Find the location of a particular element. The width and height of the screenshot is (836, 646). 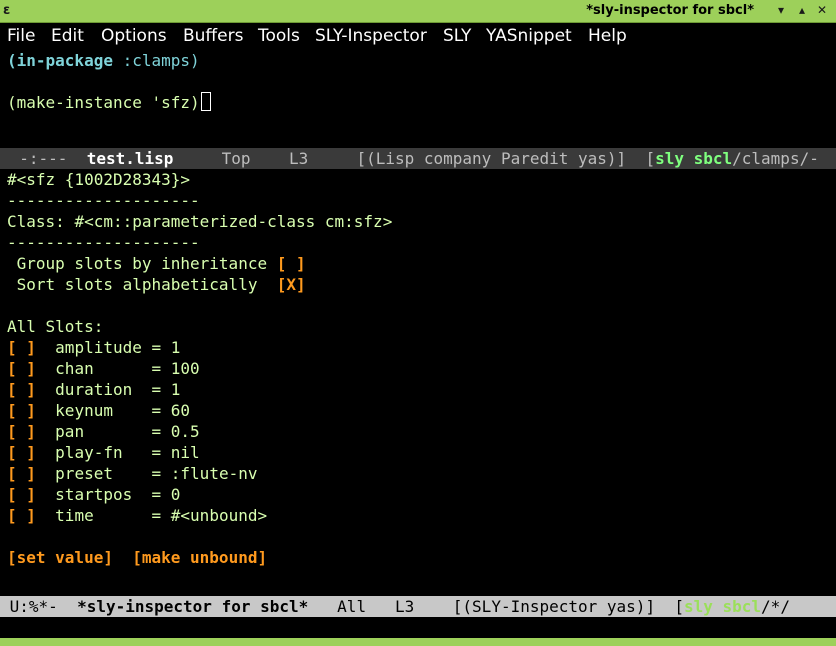

menu-sly: SLY is located at coordinates (457, 36).